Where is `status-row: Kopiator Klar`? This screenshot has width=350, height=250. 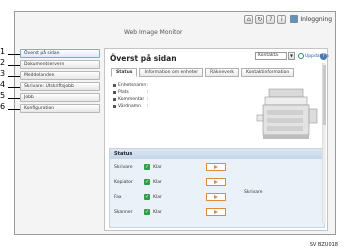
status-row: Kopiator Klar is located at coordinates (215, 183).